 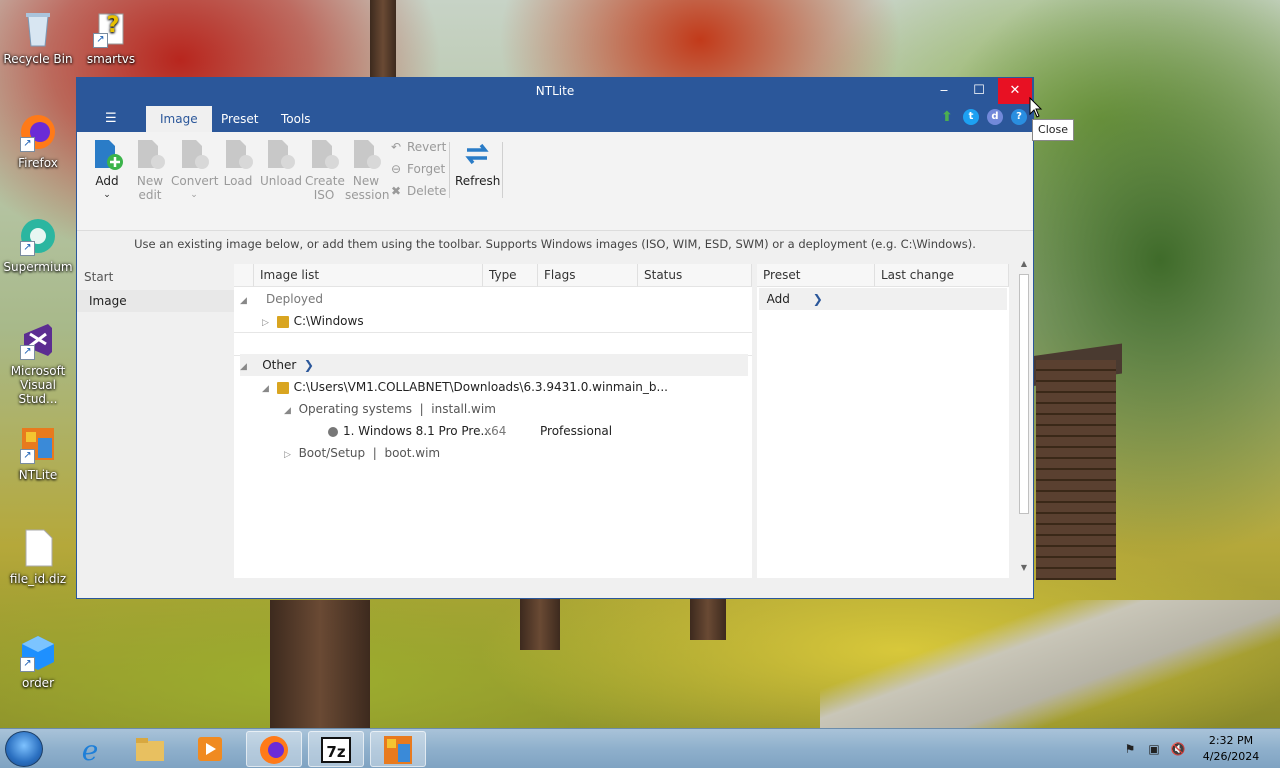 What do you see at coordinates (1178, 749) in the screenshot?
I see `volume-muted-icon: 🔇` at bounding box center [1178, 749].